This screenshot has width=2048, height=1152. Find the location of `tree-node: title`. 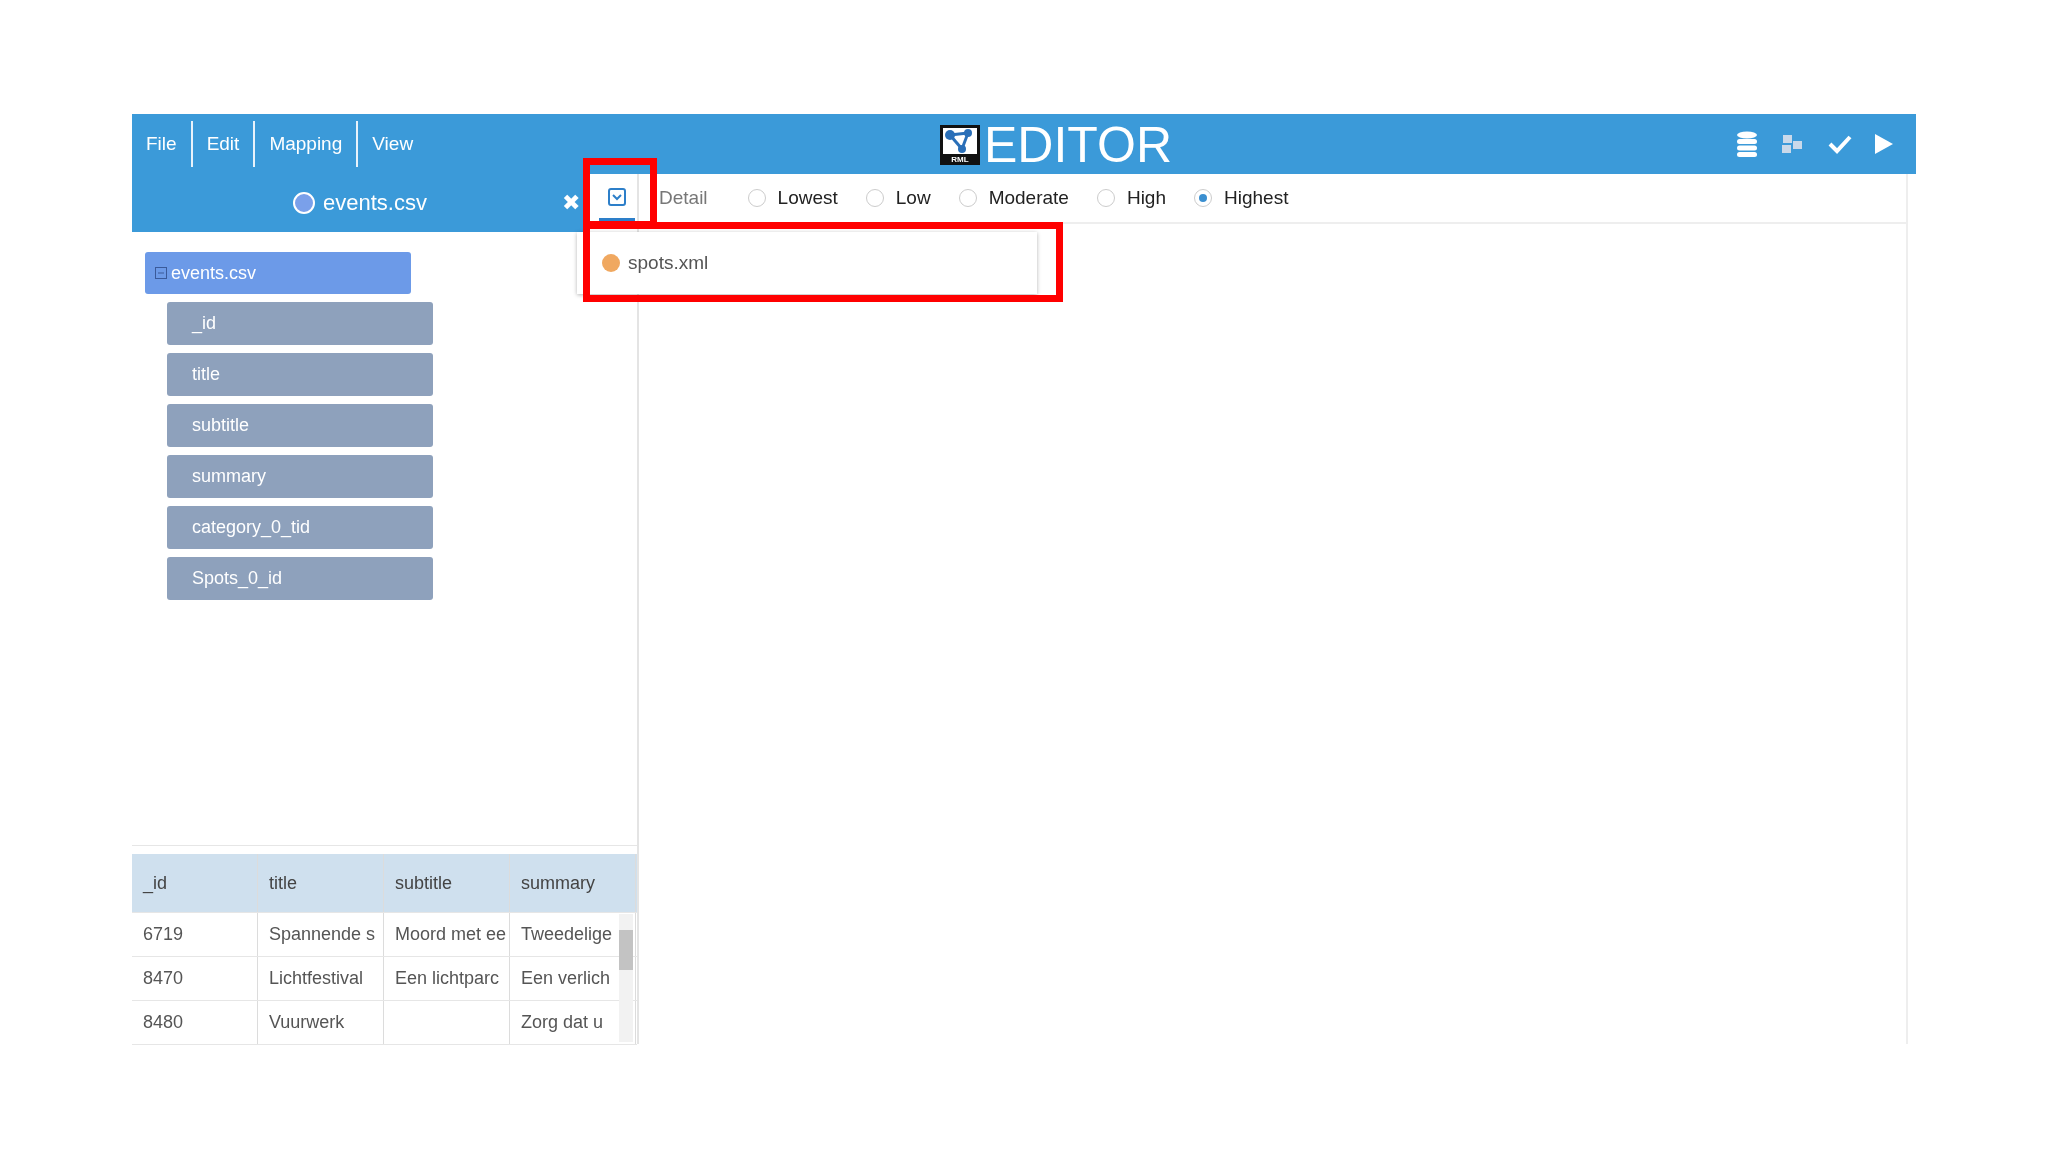

tree-node: title is located at coordinates (300, 374).